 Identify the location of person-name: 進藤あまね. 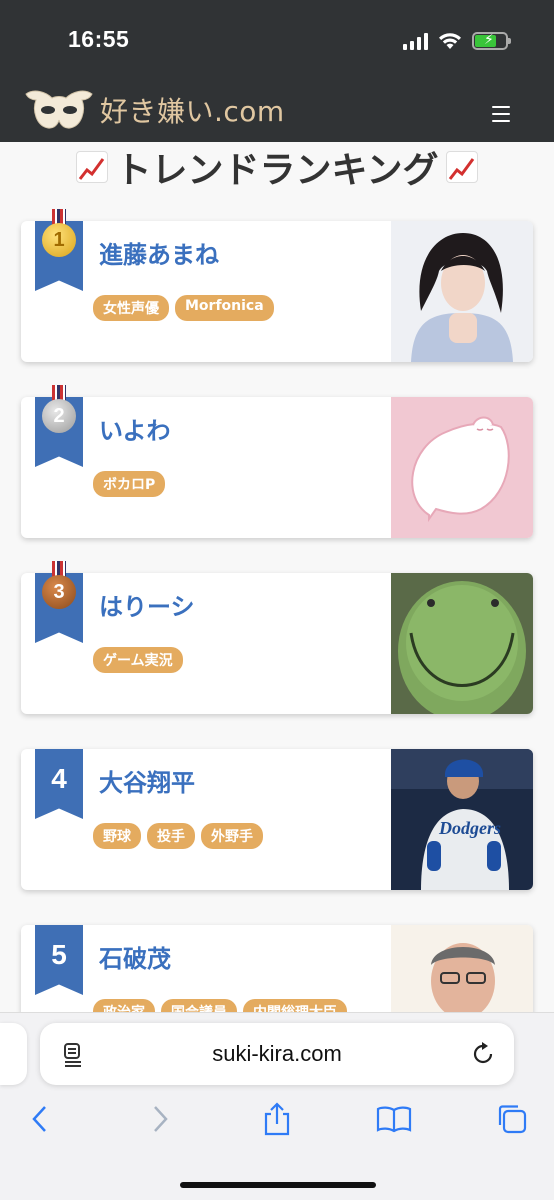
(159, 252).